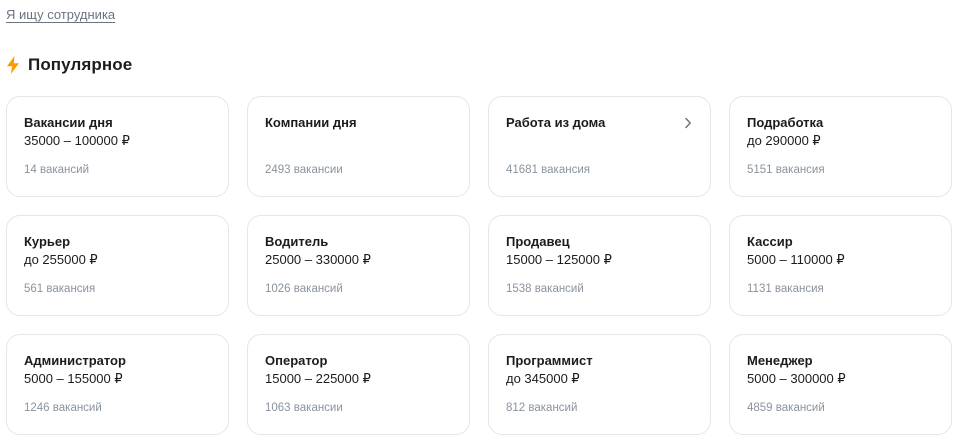 This screenshot has height=447, width=957. I want to click on category-card: Оператор 15000 – 225000 ₽ 1063 вакансии, so click(358, 384).